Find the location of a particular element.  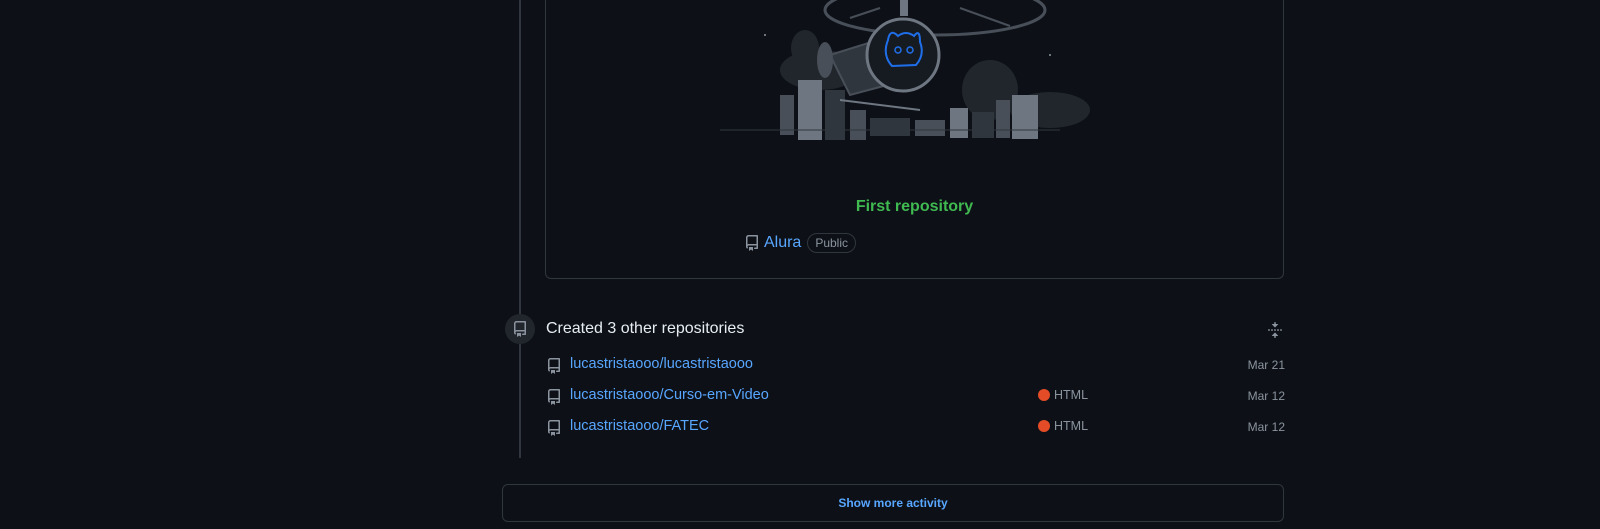

show-more-activity-button: Show more activity is located at coordinates (893, 503).